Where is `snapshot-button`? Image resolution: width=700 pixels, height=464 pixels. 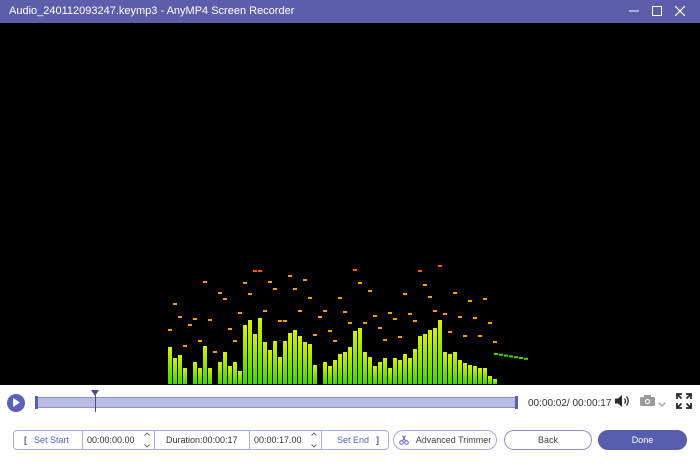
snapshot-button is located at coordinates (647, 403).